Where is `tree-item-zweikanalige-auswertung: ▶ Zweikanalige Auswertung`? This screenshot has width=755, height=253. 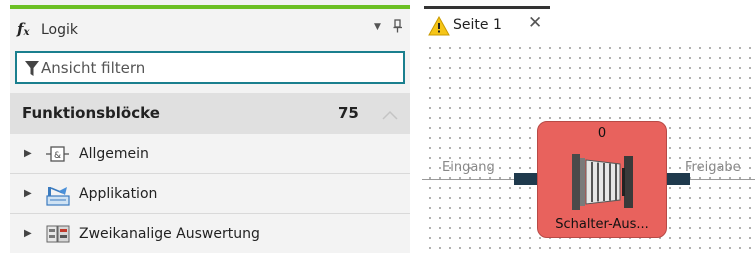 tree-item-zweikanalige-auswertung: ▶ Zweikanalige Auswertung is located at coordinates (210, 234).